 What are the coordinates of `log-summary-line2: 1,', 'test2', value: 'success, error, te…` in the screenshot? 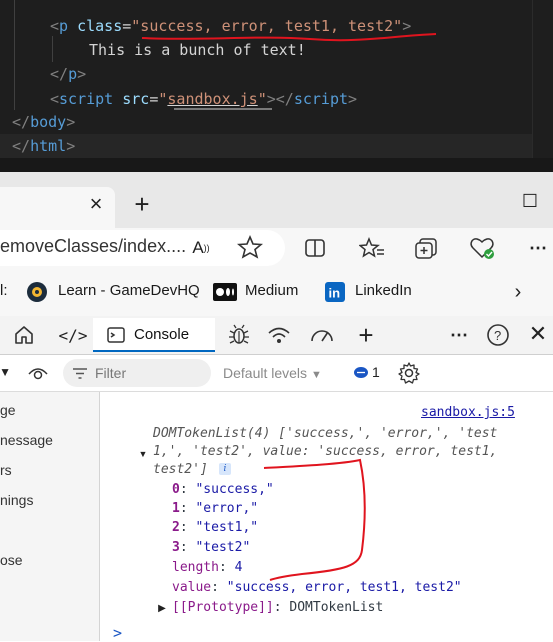 It's located at (325, 451).